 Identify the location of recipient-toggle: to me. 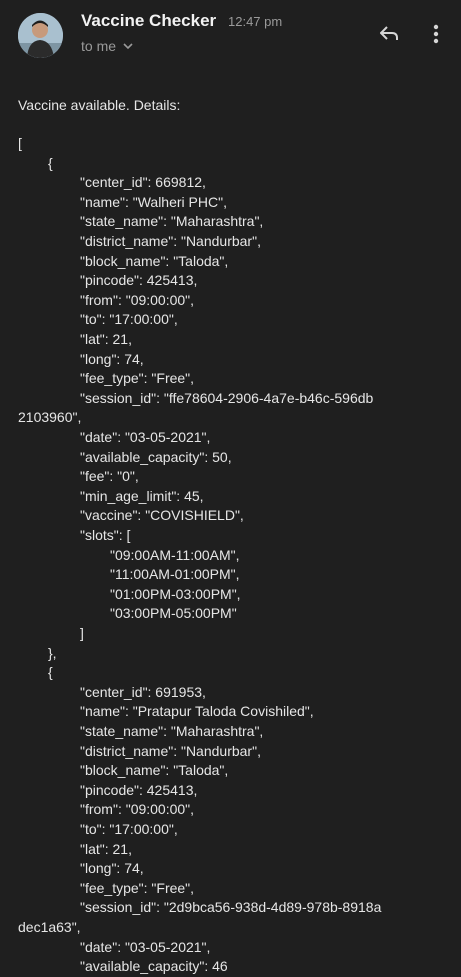
(107, 46).